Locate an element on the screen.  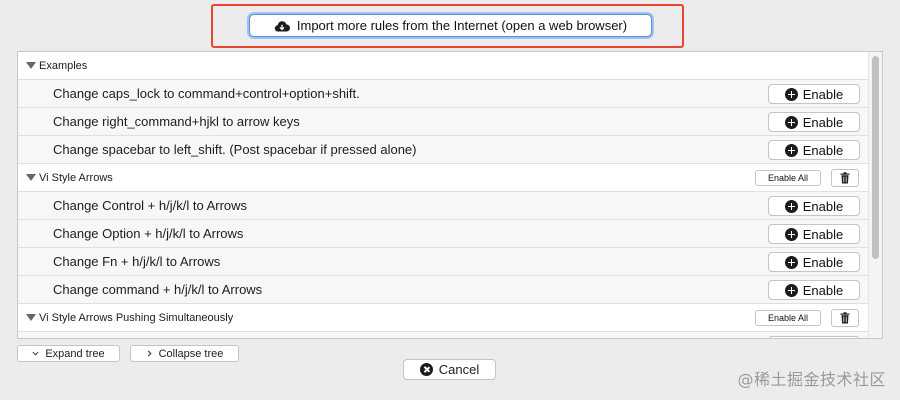
group-row: Examples is located at coordinates (443, 66).